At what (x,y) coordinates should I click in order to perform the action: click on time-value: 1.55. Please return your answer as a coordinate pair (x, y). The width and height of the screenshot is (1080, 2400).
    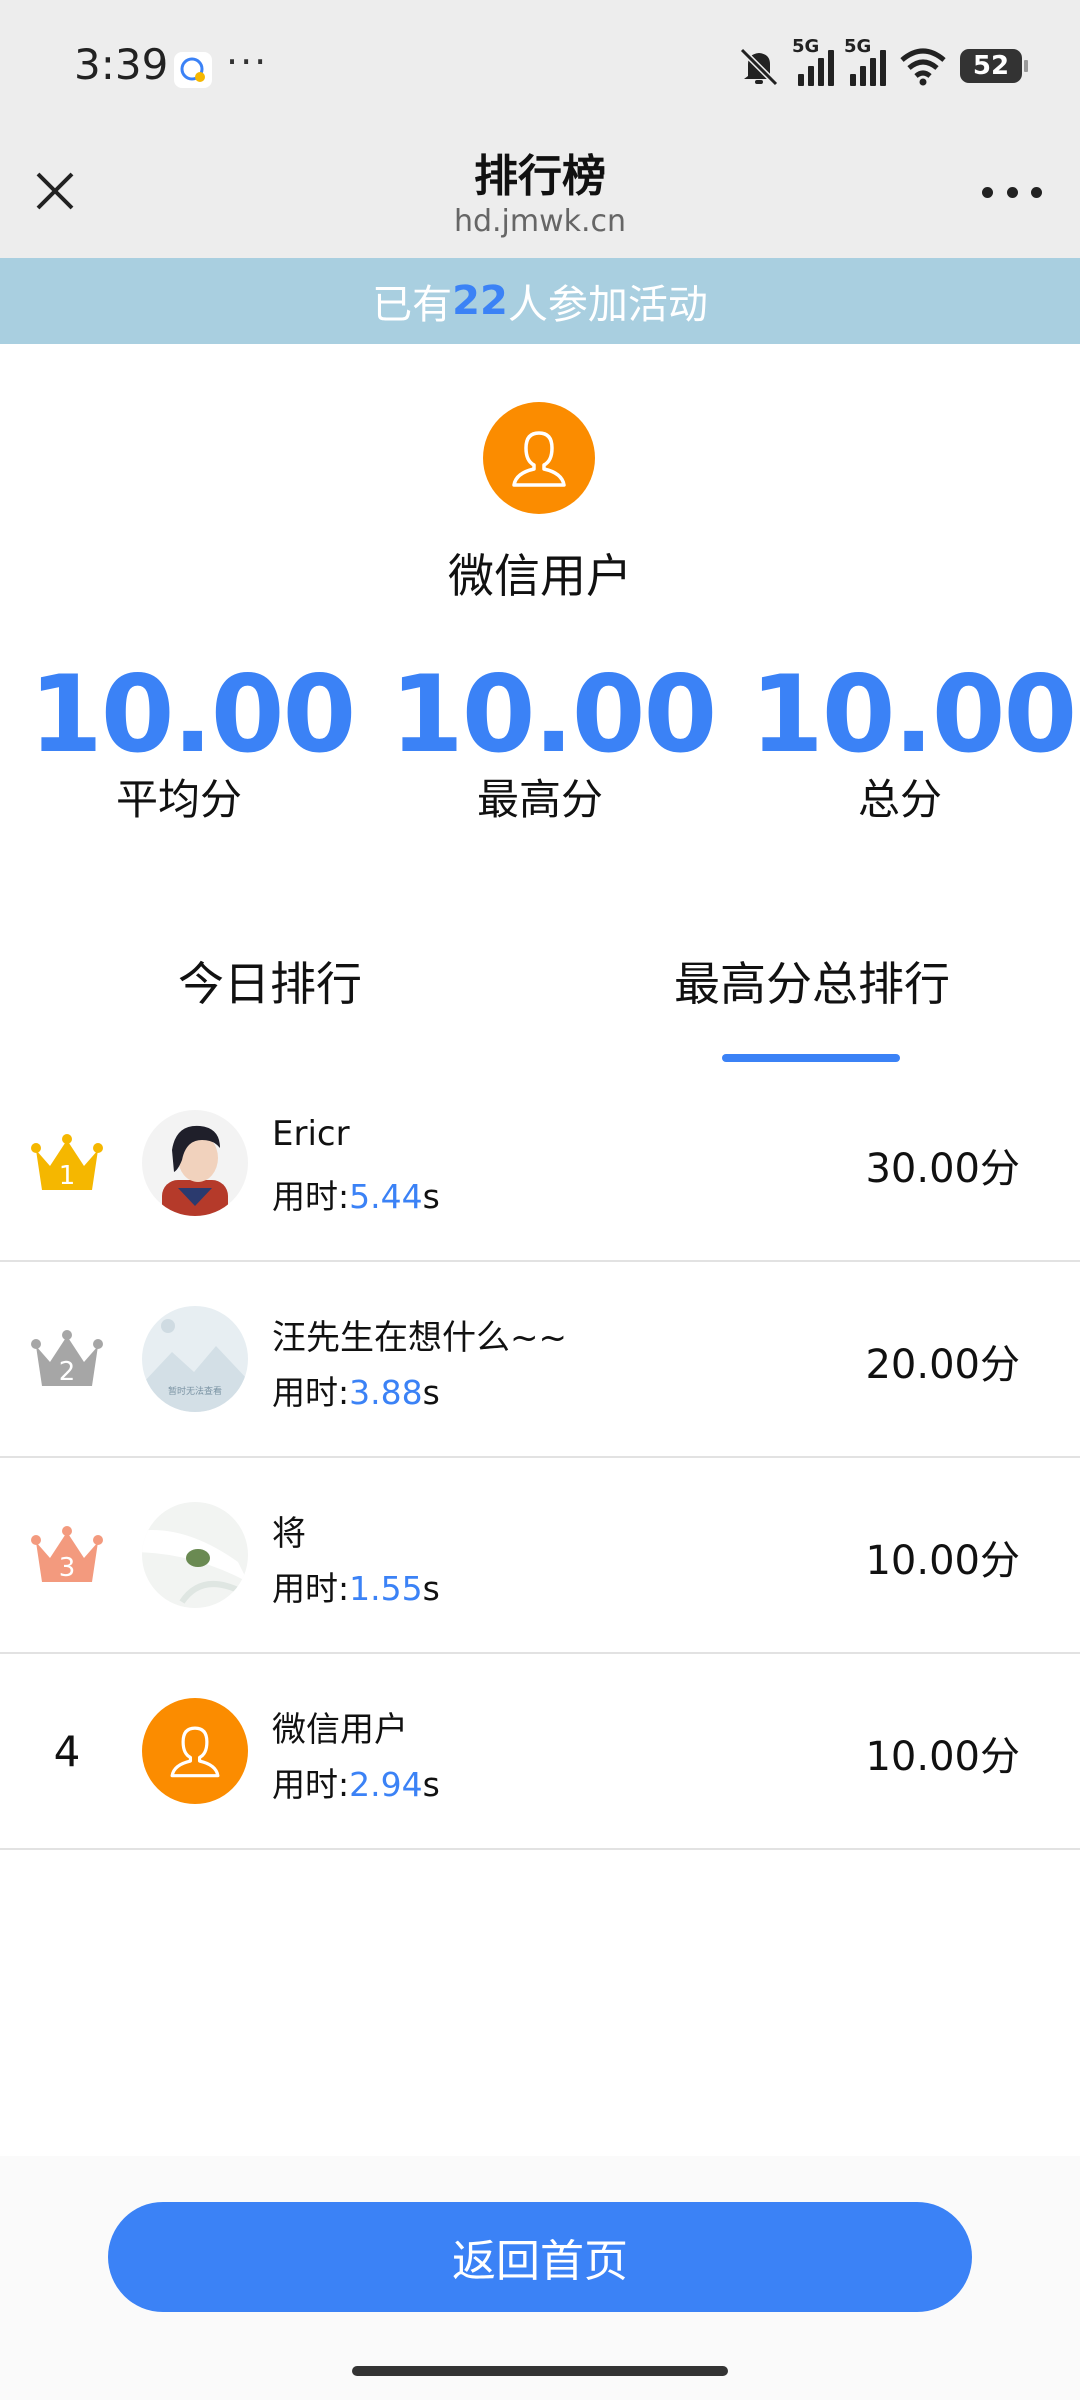
    Looking at the image, I should click on (386, 1588).